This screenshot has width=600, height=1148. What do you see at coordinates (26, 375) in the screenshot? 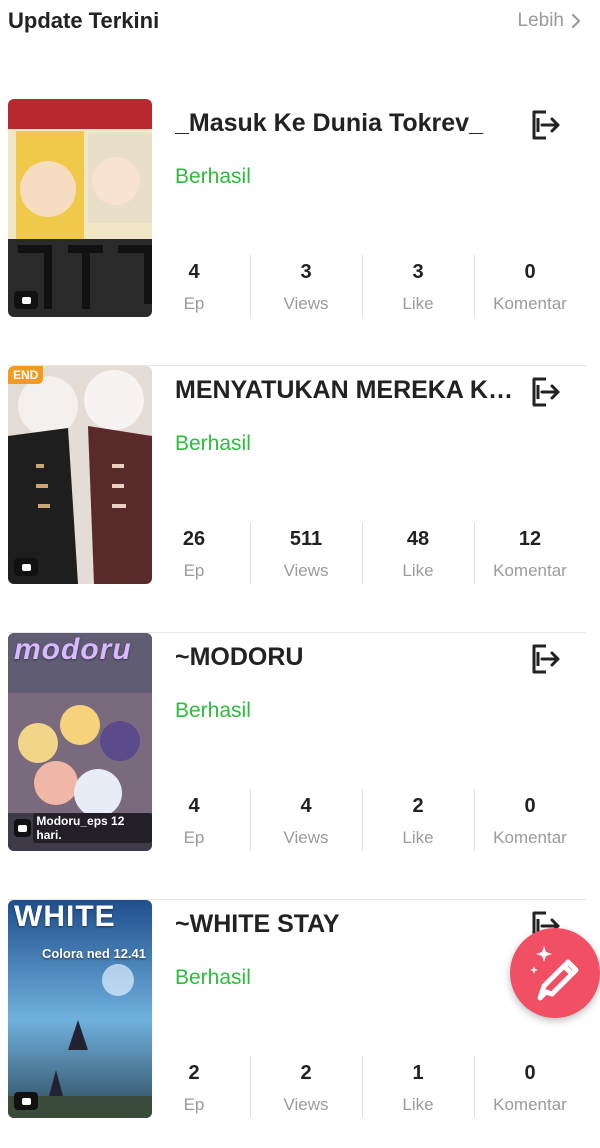
I see `end-badge: END` at bounding box center [26, 375].